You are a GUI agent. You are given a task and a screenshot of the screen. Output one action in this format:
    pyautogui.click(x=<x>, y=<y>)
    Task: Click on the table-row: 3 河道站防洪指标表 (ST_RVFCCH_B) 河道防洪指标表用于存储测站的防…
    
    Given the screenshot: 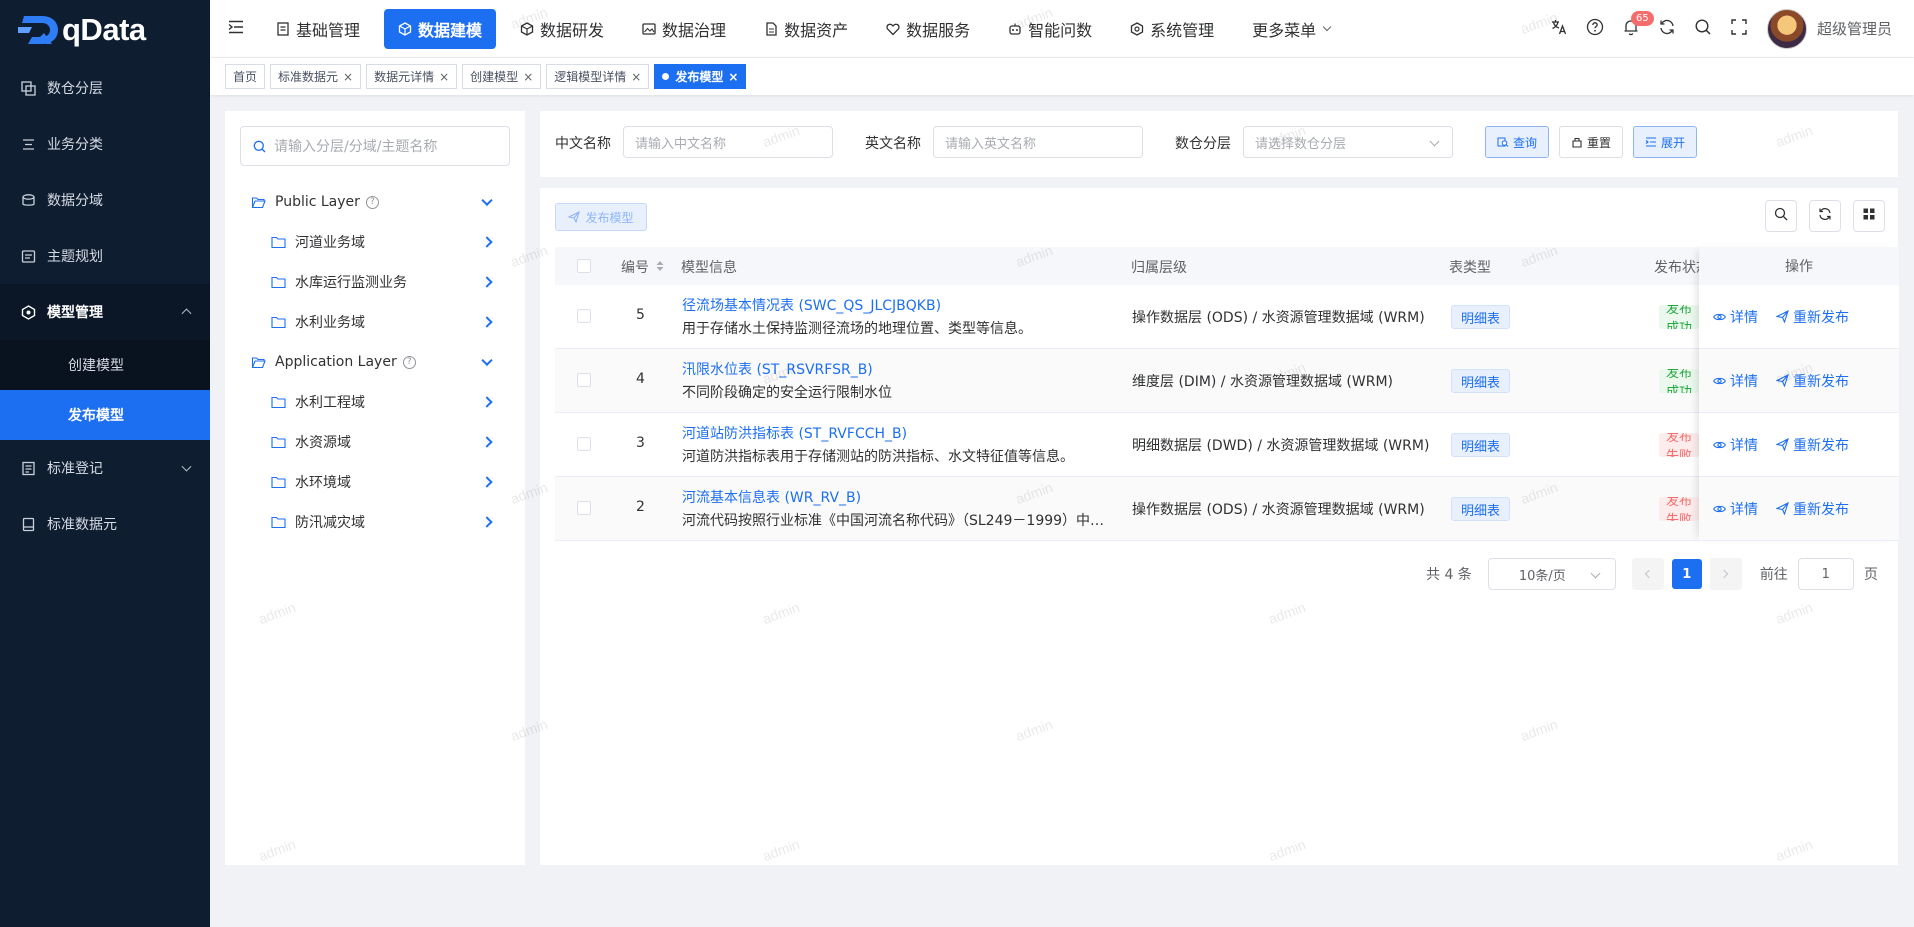 What is the action you would take?
    pyautogui.click(x=1220, y=445)
    